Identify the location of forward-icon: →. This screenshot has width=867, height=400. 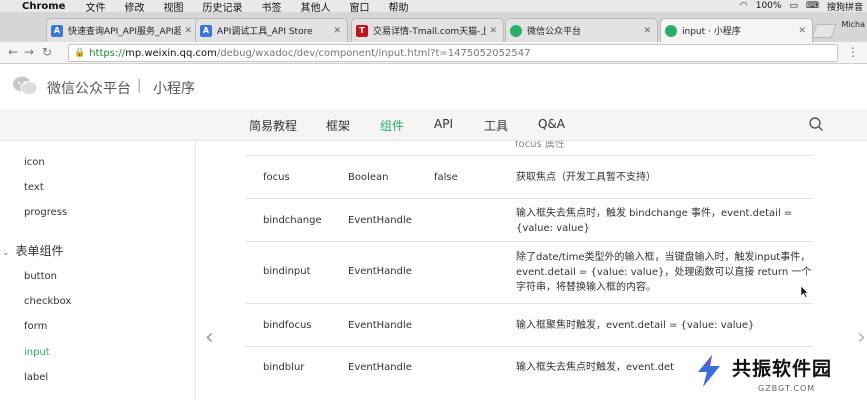
(29, 52).